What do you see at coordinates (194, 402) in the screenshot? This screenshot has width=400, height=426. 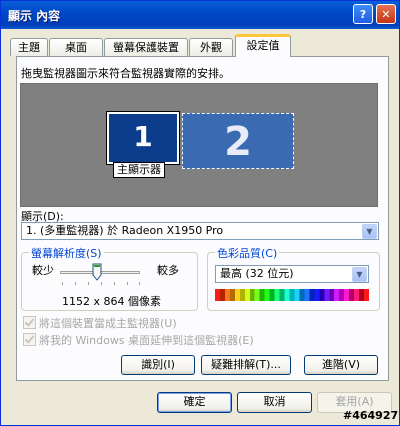 I see `ok-button: 確定` at bounding box center [194, 402].